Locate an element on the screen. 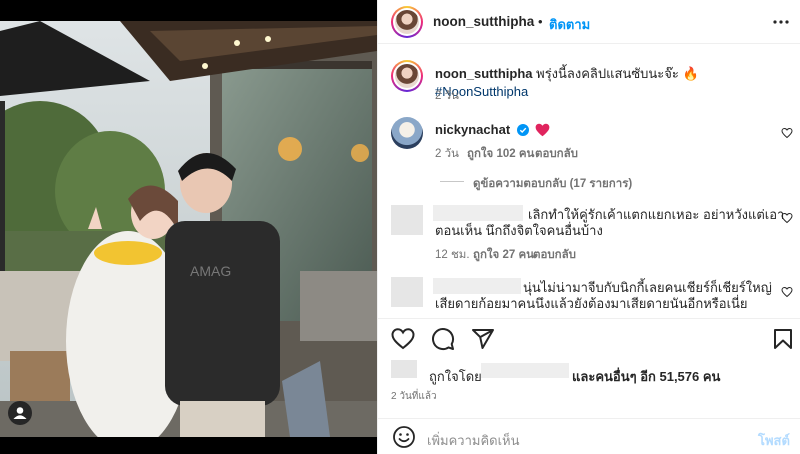 The width and height of the screenshot is (800, 454). comment-avatar-nickynachat is located at coordinates (407, 133).